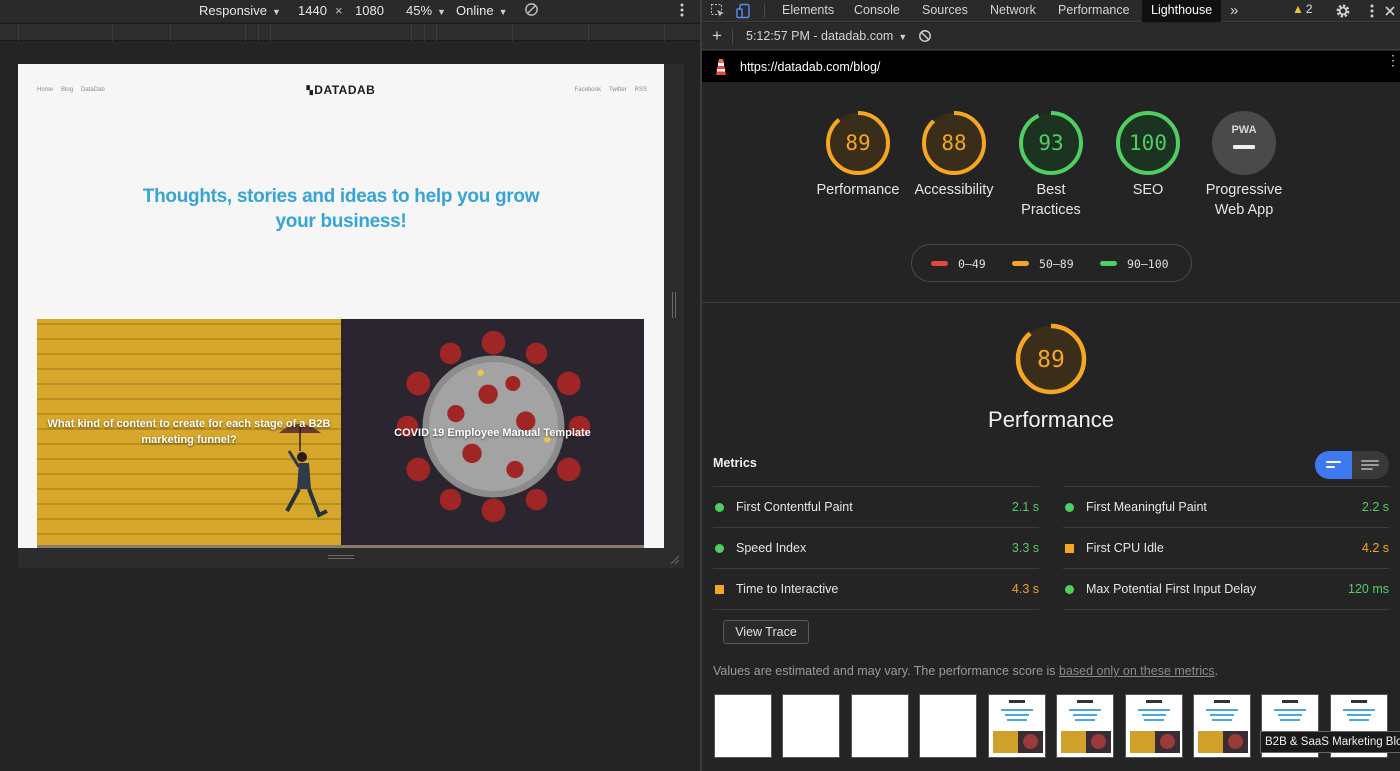 This screenshot has width=1400, height=771. I want to click on nav-link-rss: RSS, so click(641, 90).